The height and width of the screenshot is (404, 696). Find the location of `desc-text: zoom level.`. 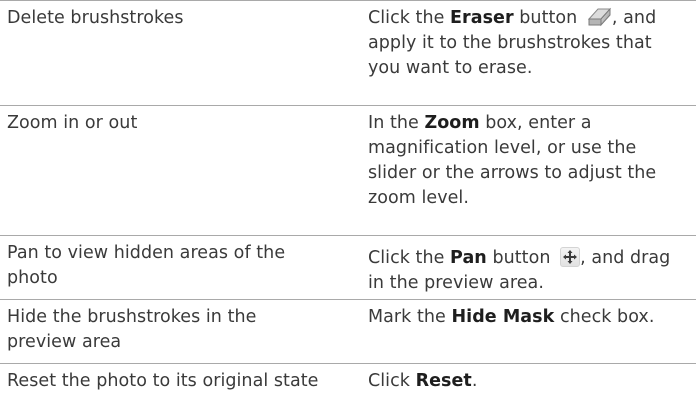

desc-text: zoom level. is located at coordinates (418, 198).